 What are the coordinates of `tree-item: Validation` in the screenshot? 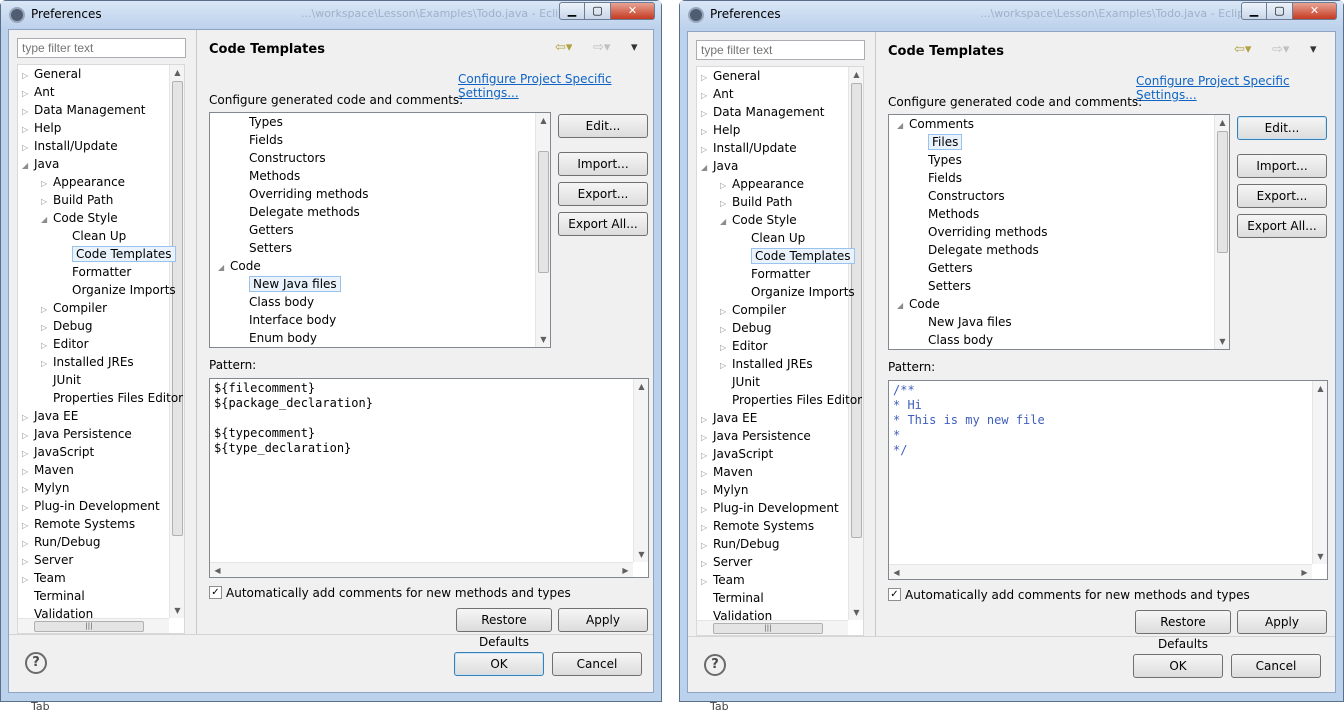 It's located at (736, 616).